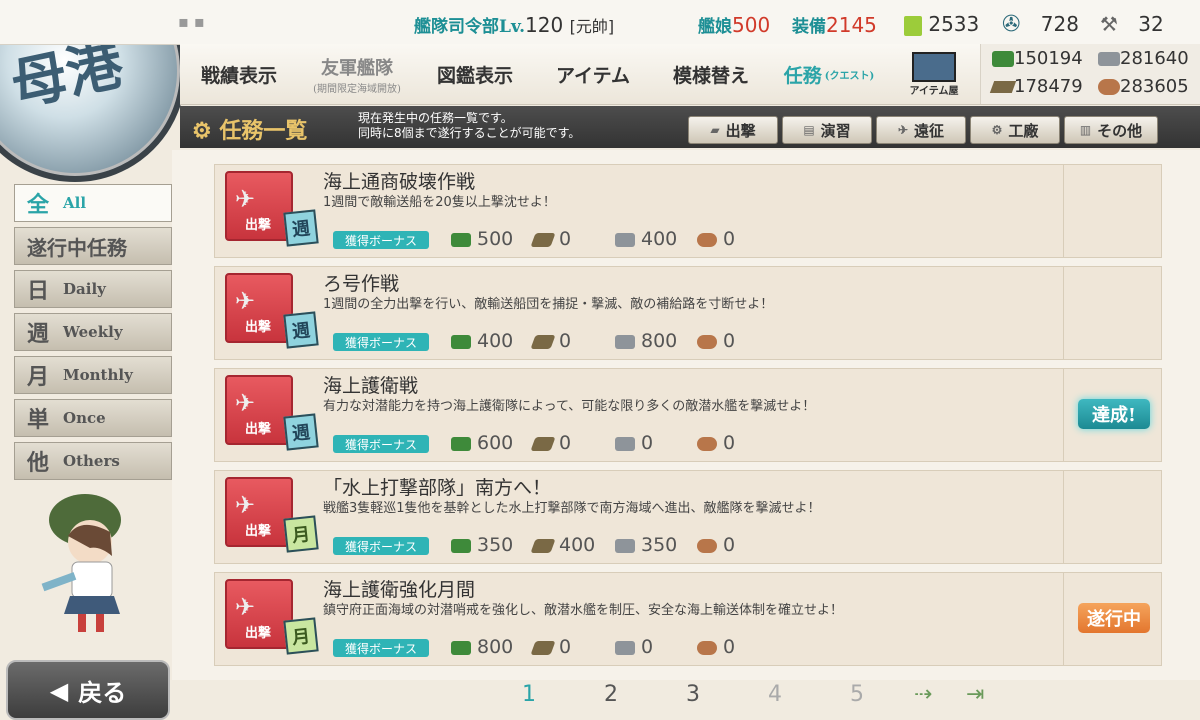 This screenshot has height=720, width=1200. Describe the element at coordinates (1036, 86) in the screenshot. I see `ammo-resource: 178479` at that location.